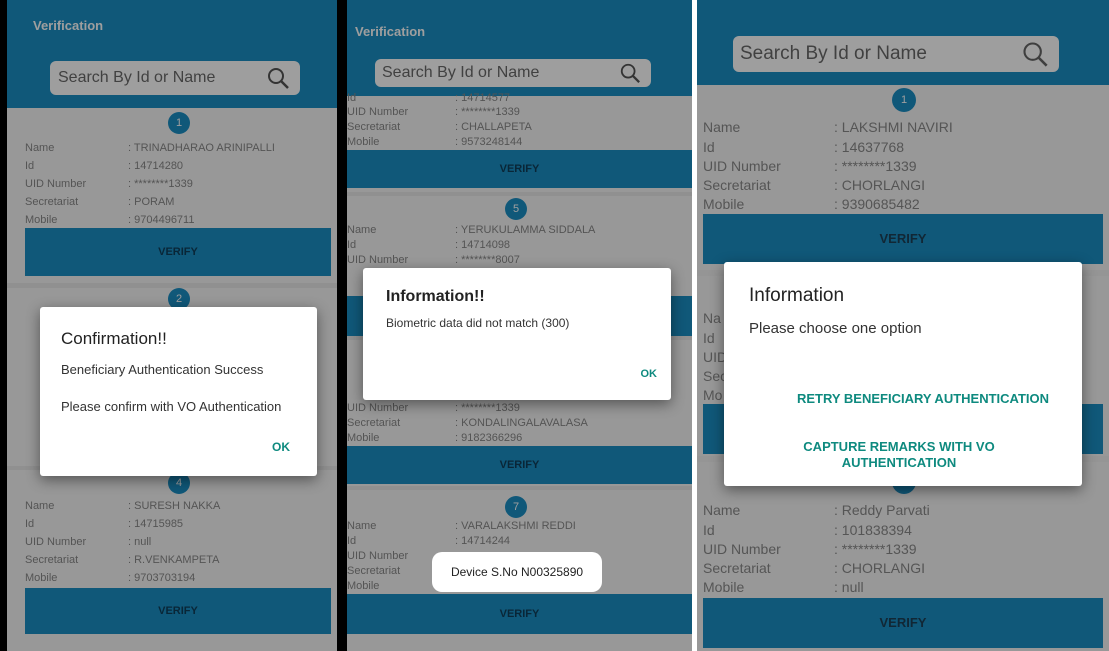 The height and width of the screenshot is (651, 1109). I want to click on retry-authentication-button: RETRY BENEFICIARY AUTHENTICATION, so click(923, 398).